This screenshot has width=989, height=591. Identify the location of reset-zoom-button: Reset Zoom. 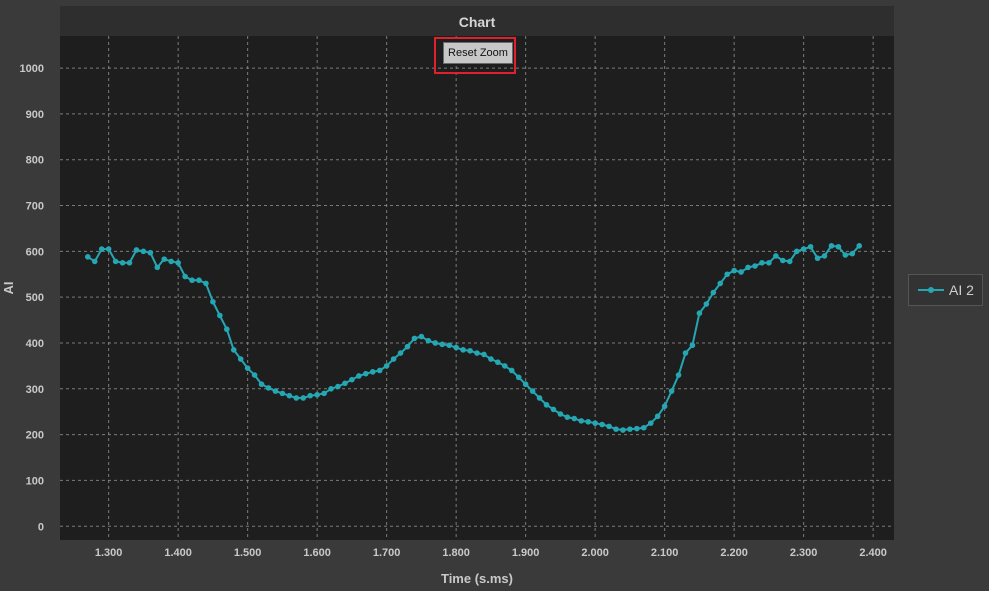
(478, 53).